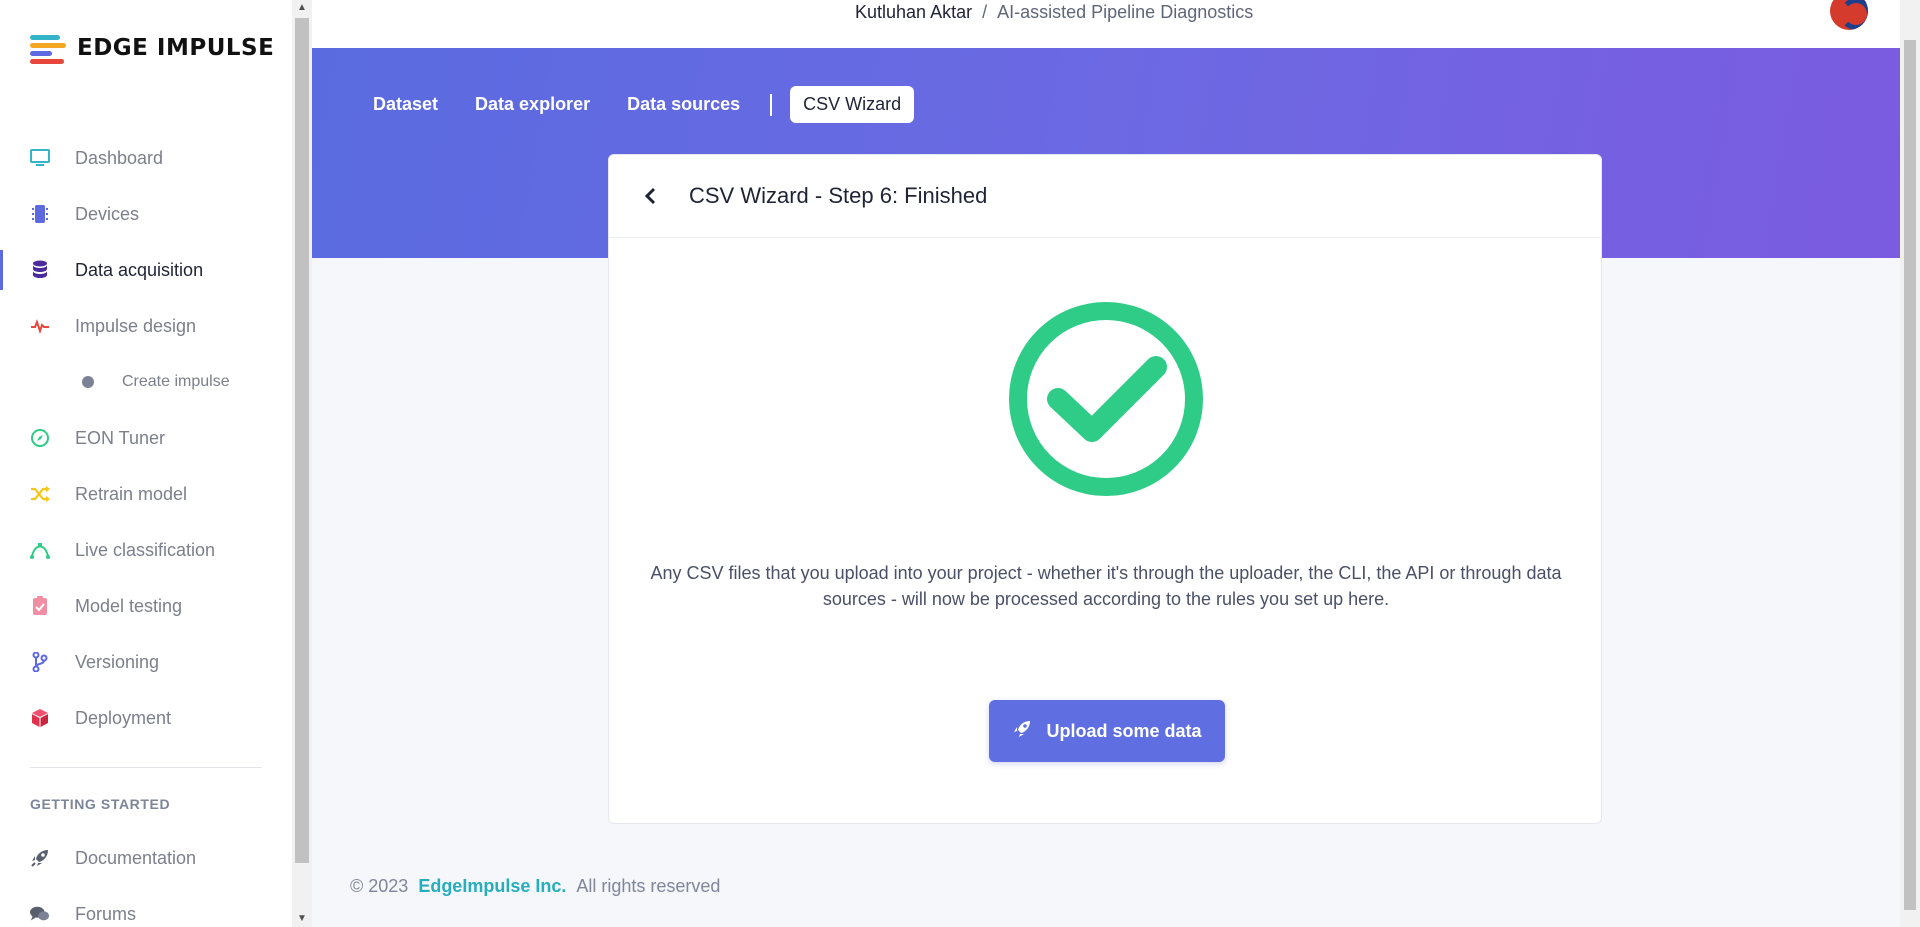 Image resolution: width=1920 pixels, height=927 pixels. What do you see at coordinates (1125, 12) in the screenshot?
I see `breadcrumb-project: AI-assisted Pipeline Diagnostics` at bounding box center [1125, 12].